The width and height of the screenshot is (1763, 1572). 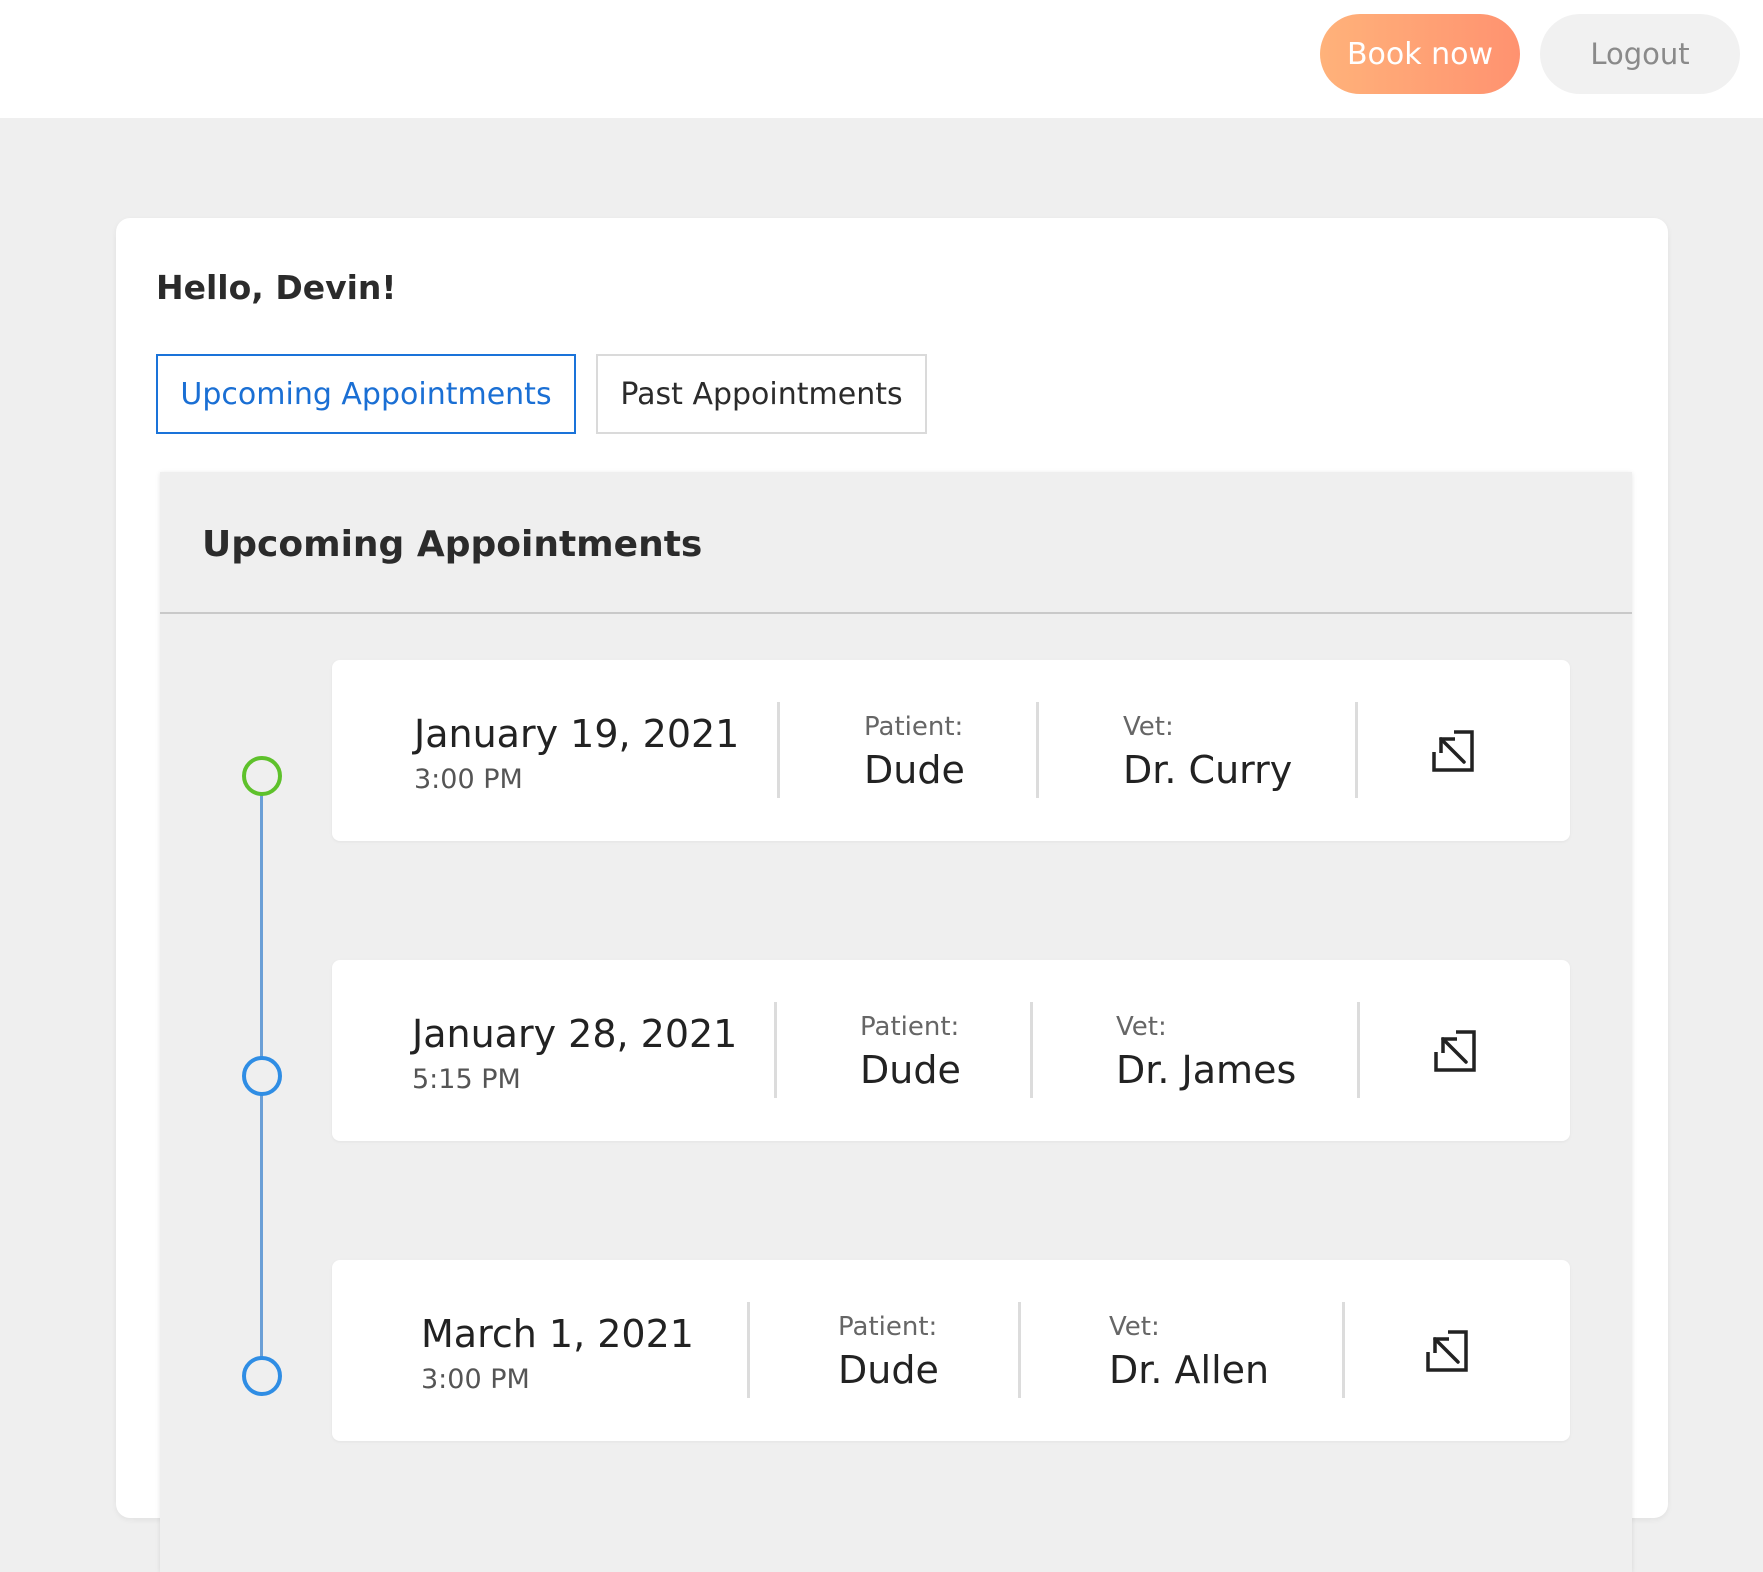 What do you see at coordinates (761, 394) in the screenshot?
I see `tab-past-appointments: Past Appointments` at bounding box center [761, 394].